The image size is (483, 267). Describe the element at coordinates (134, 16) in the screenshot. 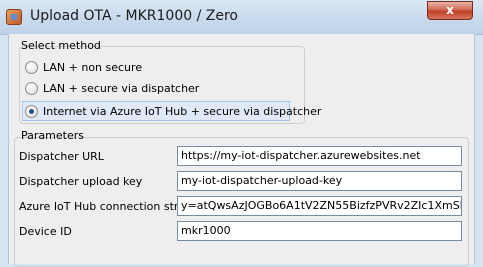

I see `window-title: Upload OTA - MKR1000 / Zero` at that location.